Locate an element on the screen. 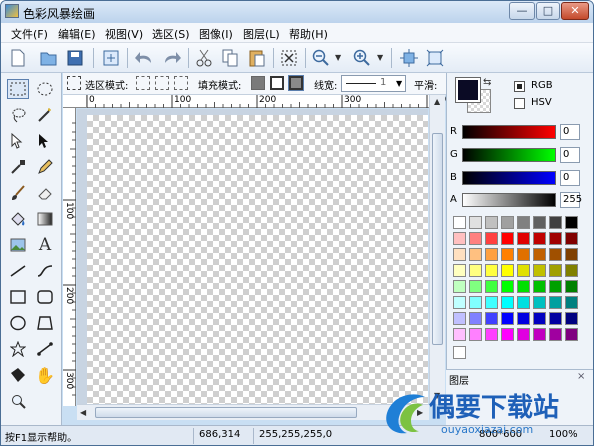  menu-file: 文件(F) is located at coordinates (29, 34).